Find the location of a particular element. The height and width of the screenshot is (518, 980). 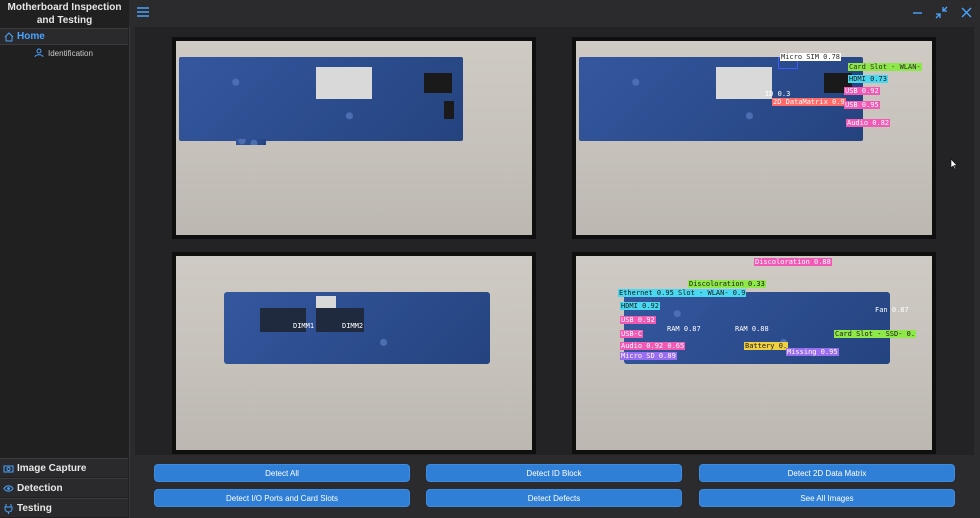

user-icon is located at coordinates (39, 53).